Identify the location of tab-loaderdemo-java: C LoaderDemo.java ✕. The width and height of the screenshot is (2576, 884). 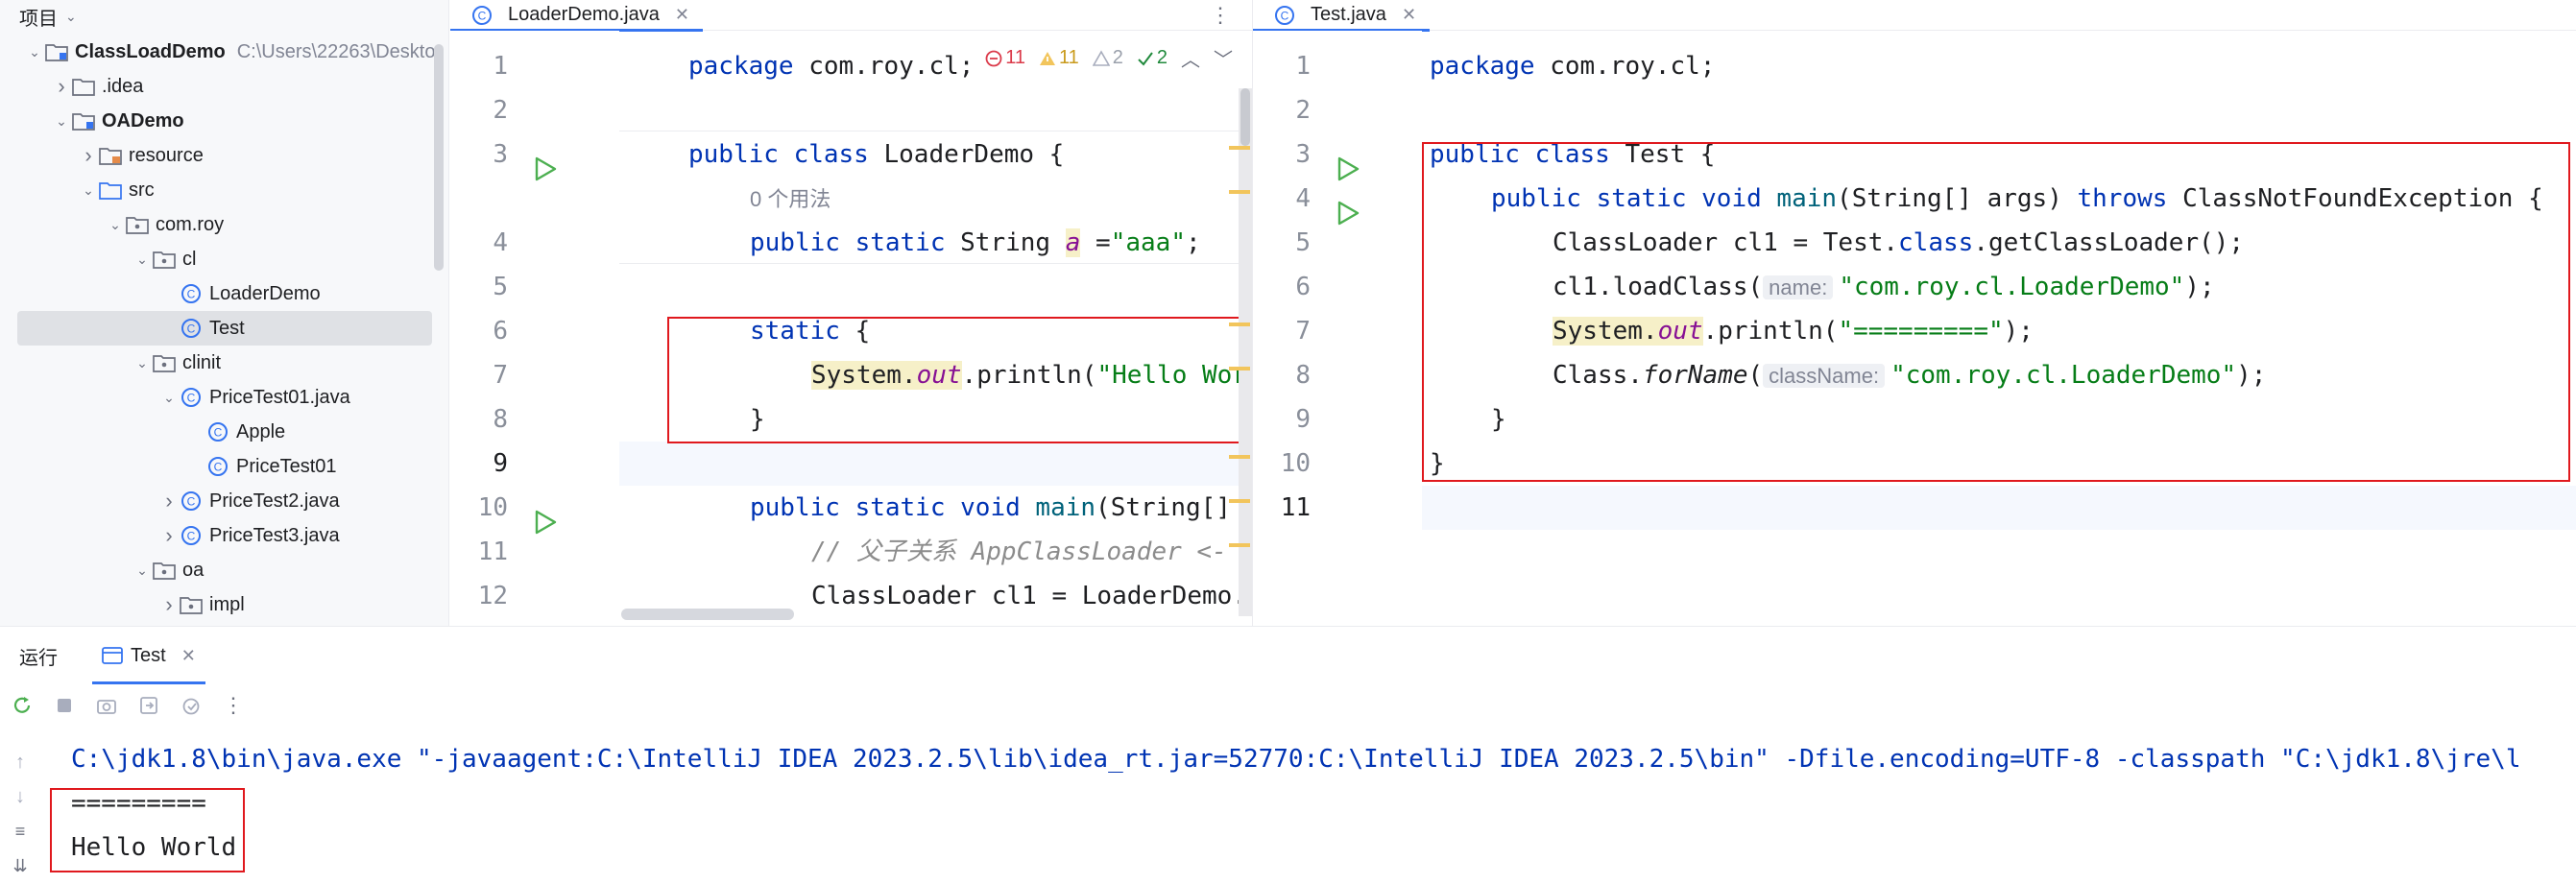
(576, 16).